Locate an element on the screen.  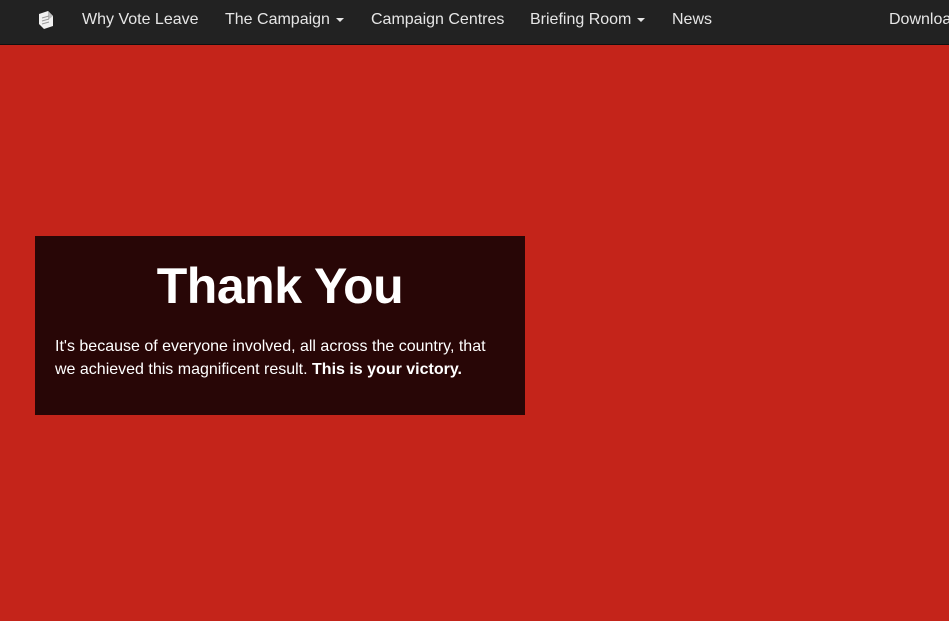
nav-campaign-centres-label: Campaign Centres is located at coordinates (438, 19).